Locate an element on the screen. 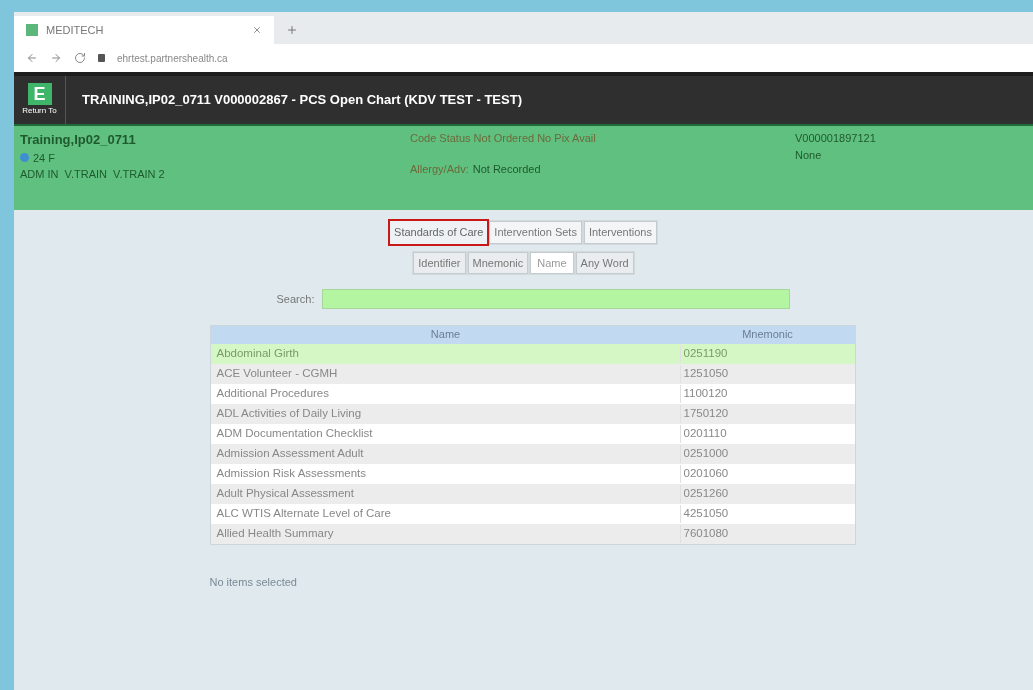 Image resolution: width=1033 pixels, height=690 pixels. reload-icon is located at coordinates (80, 58).